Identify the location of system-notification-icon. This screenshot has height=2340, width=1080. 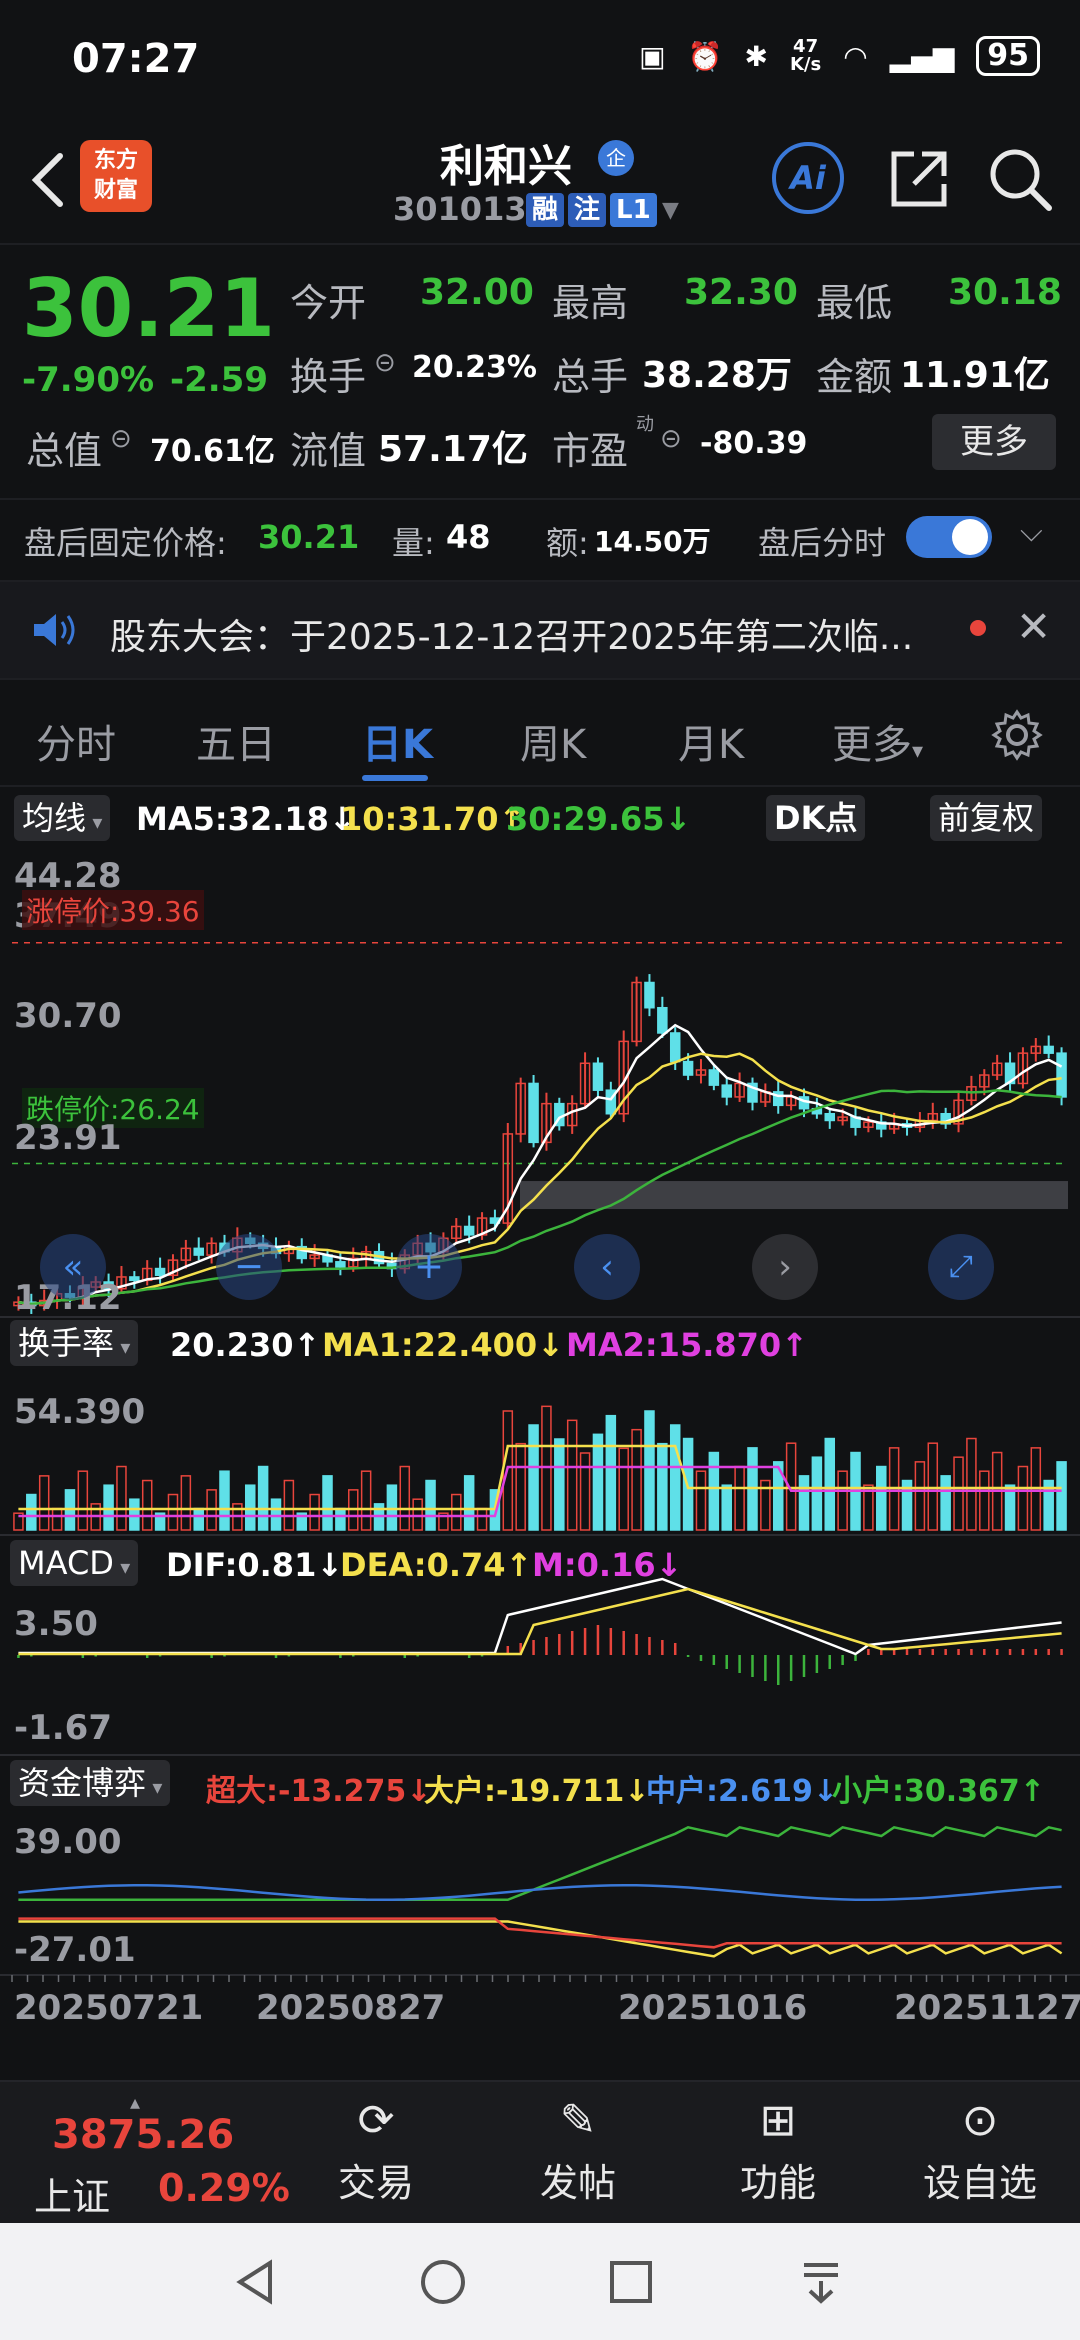
(821, 2282).